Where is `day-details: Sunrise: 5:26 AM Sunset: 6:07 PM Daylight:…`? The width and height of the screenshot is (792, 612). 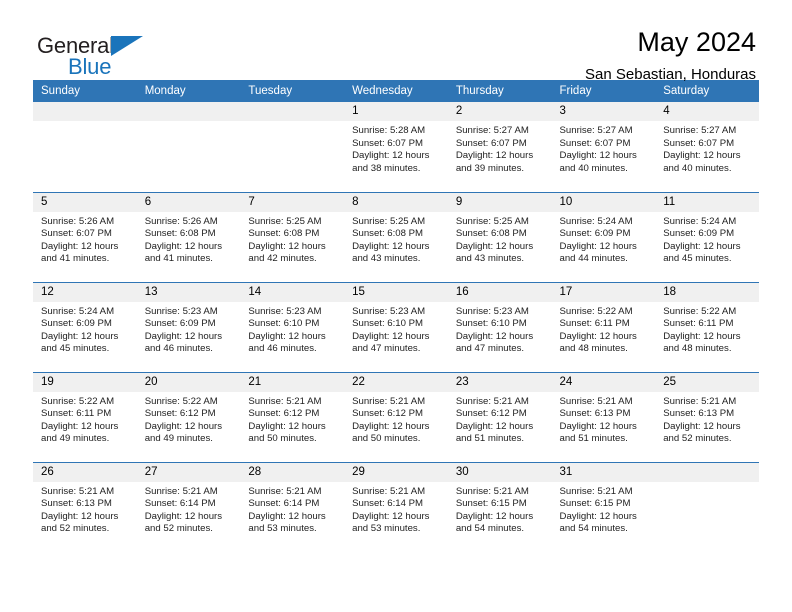
day-details: Sunrise: 5:26 AM Sunset: 6:07 PM Daylight:… is located at coordinates (85, 239).